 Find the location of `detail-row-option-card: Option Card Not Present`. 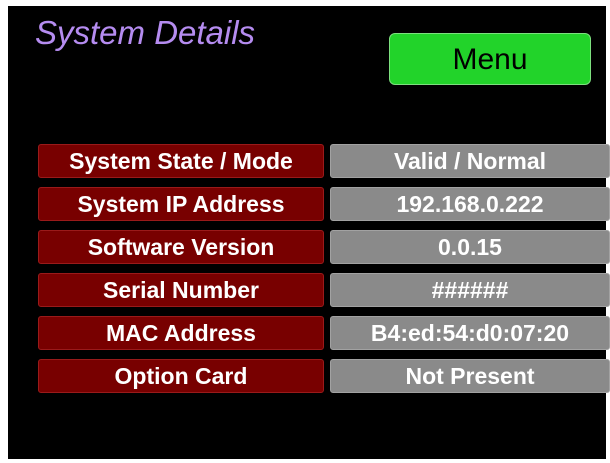

detail-row-option-card: Option Card Not Present is located at coordinates (324, 376).